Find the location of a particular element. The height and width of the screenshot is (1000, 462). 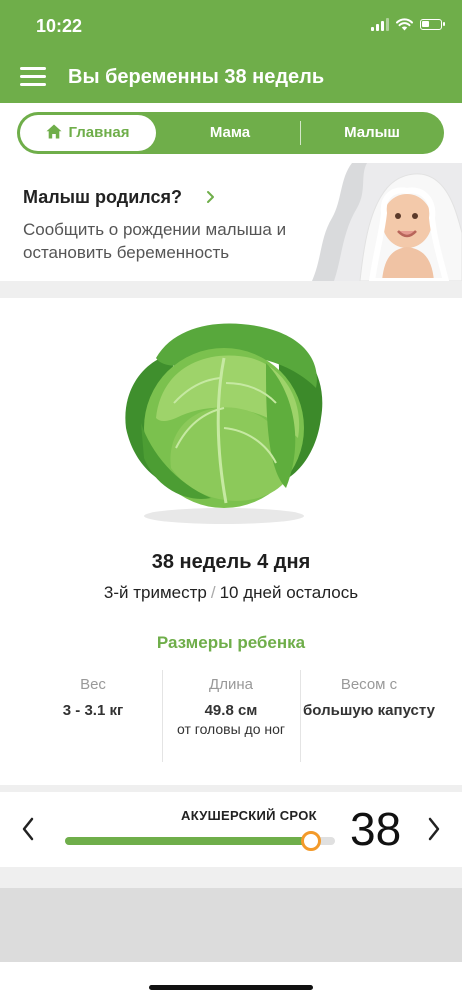

home-indicator is located at coordinates (231, 987).